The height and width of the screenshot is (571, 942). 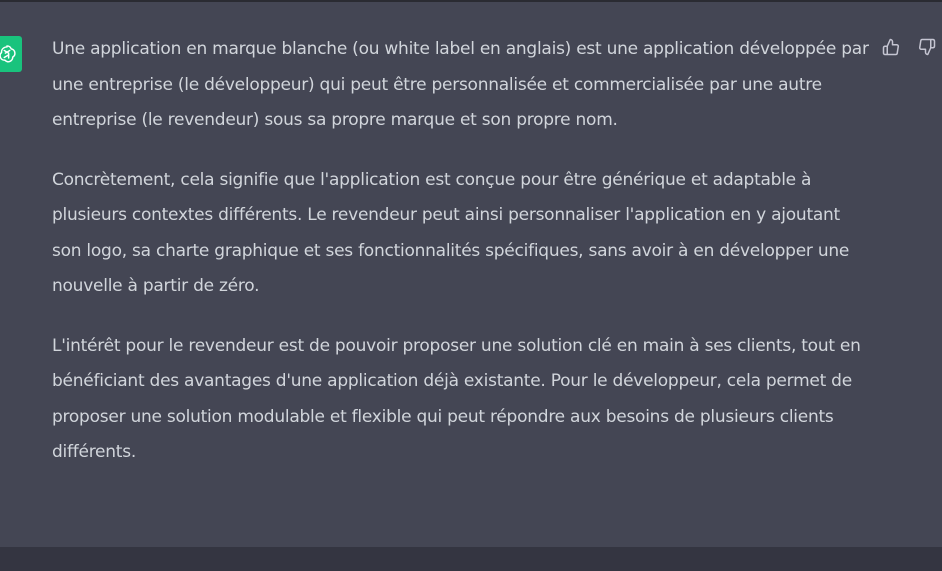 I want to click on thumbs-down-icon, so click(x=927, y=49).